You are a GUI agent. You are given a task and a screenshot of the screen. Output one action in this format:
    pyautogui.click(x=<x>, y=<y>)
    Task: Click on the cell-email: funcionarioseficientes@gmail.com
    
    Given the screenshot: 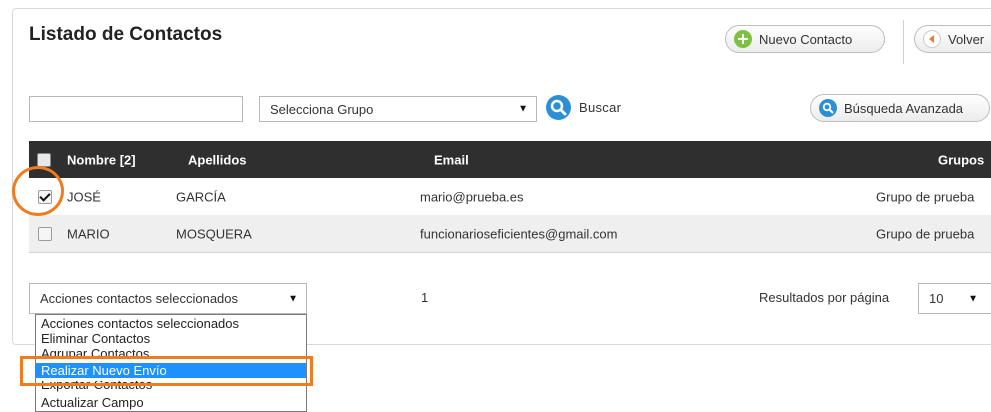 What is the action you would take?
    pyautogui.click(x=519, y=233)
    